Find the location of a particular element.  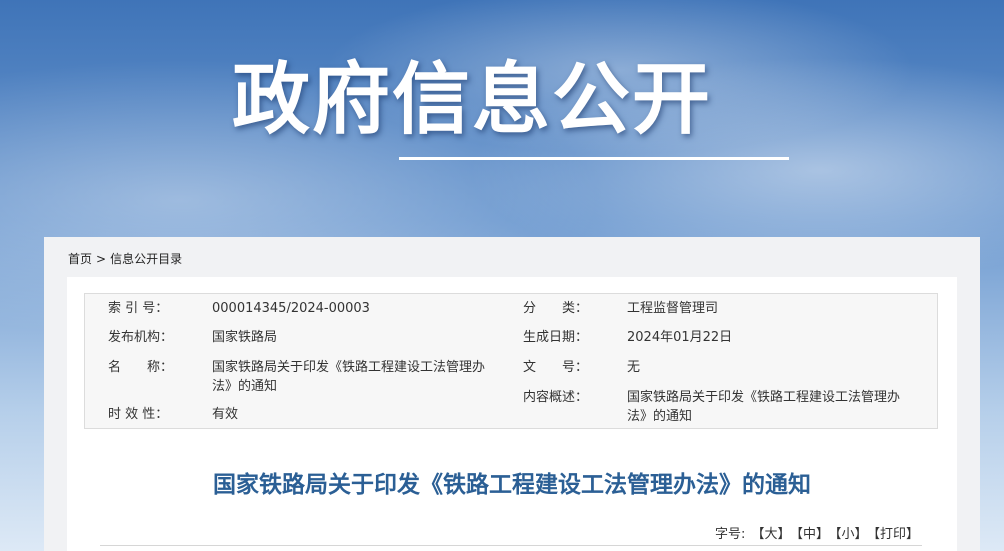

font-size-controls: 字号: 【大】 【中】 【小】 【打印】 is located at coordinates (817, 532).